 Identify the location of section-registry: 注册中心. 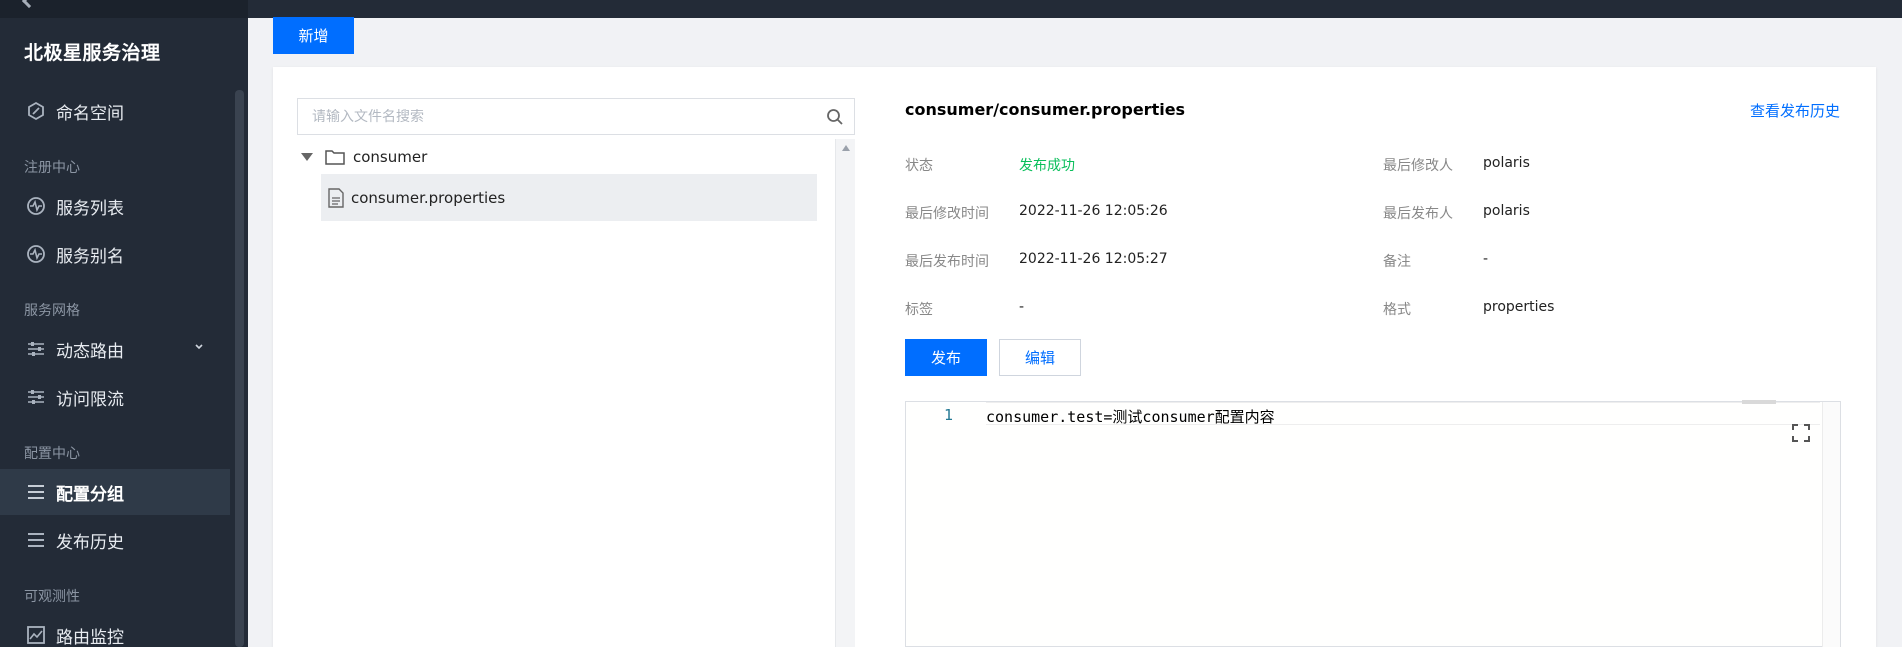
(52, 168).